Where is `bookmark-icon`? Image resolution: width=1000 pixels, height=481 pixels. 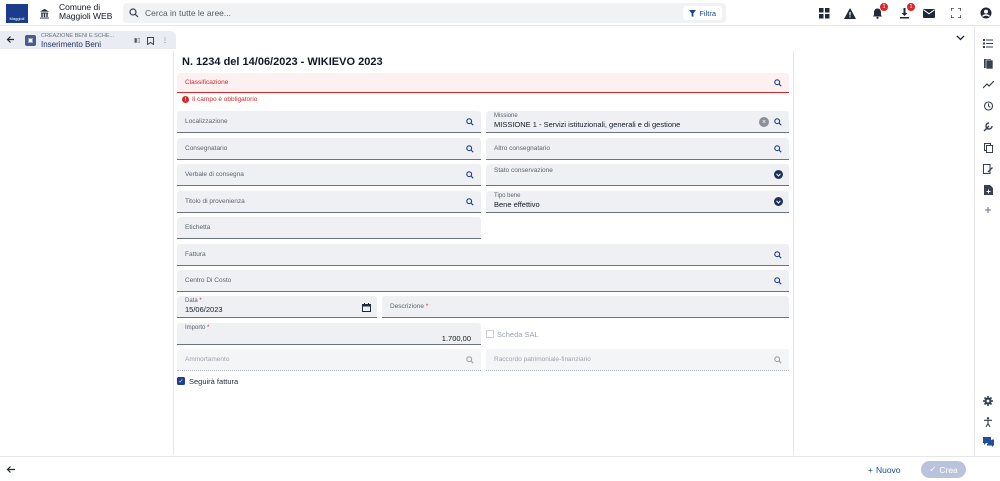 bookmark-icon is located at coordinates (150, 42).